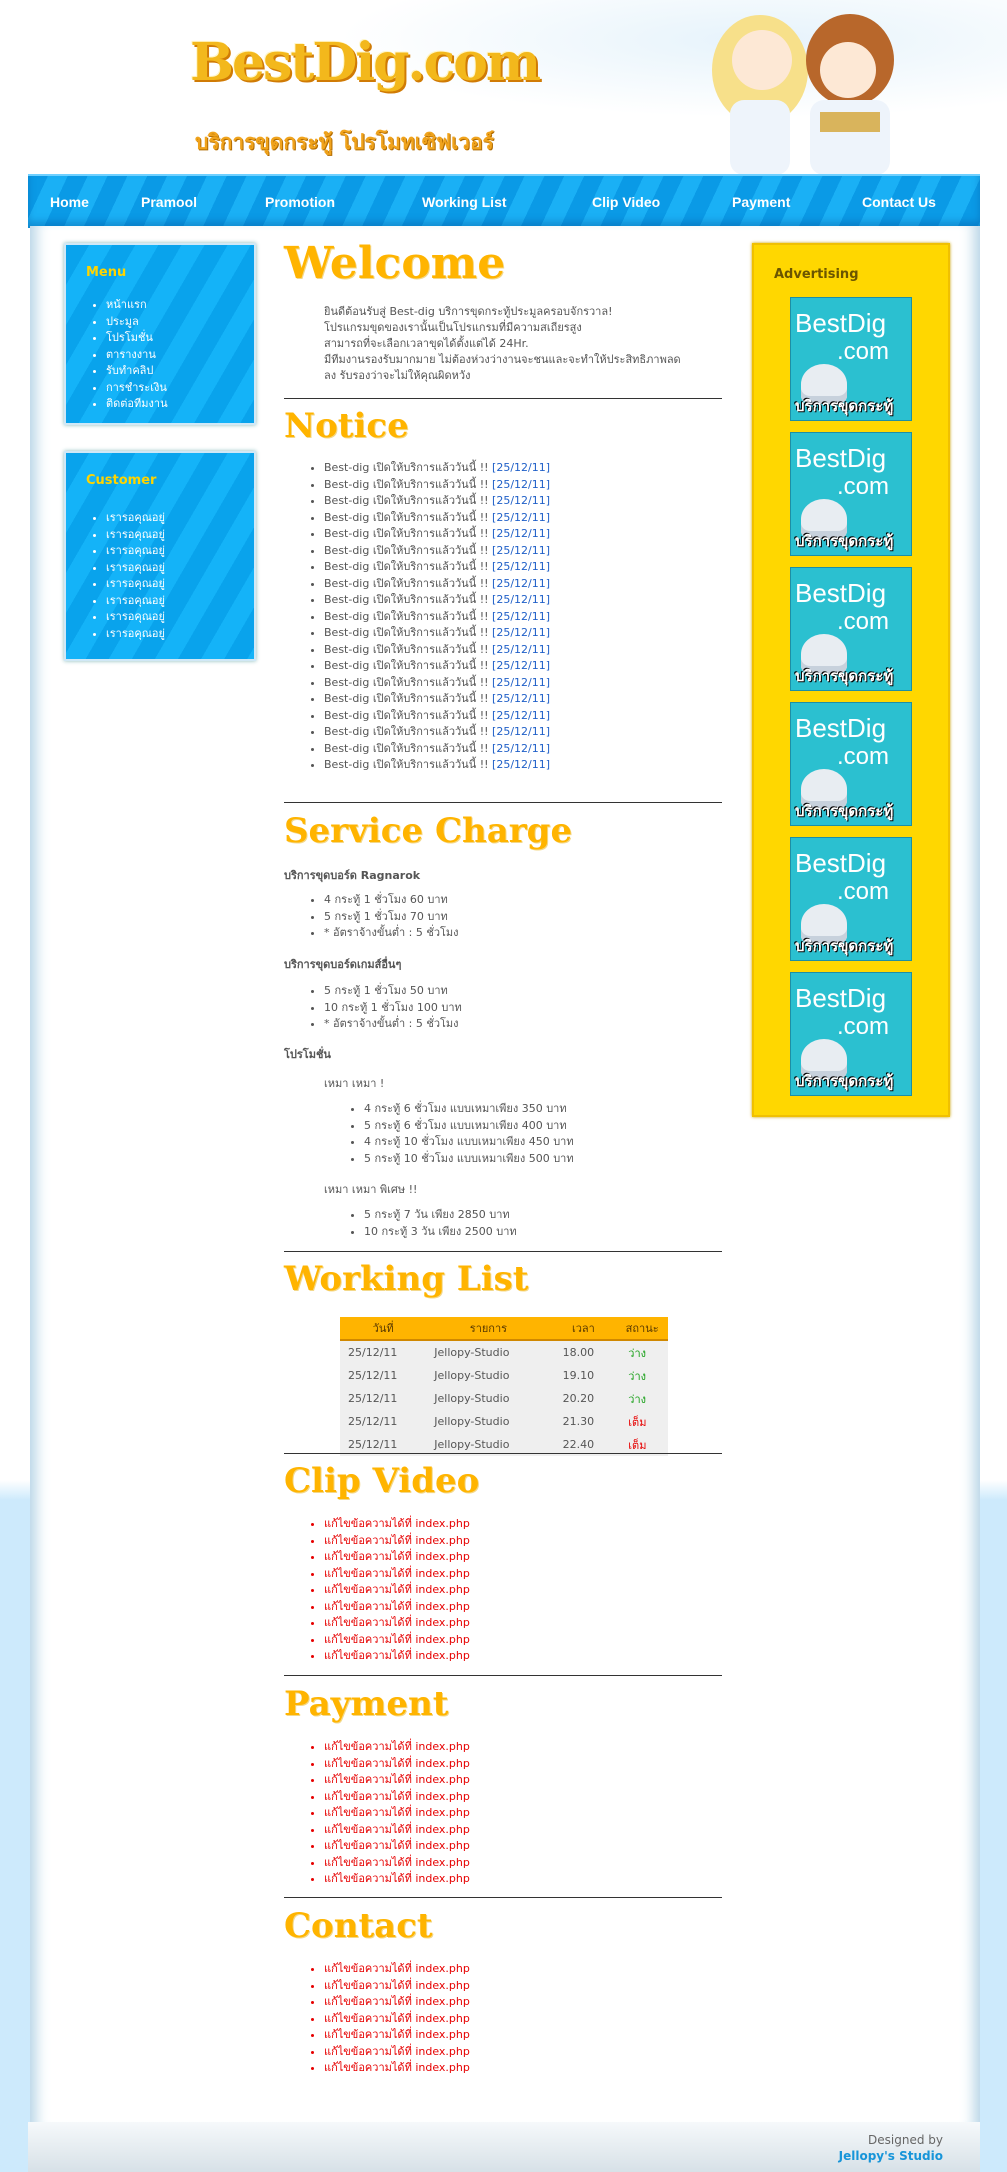 This screenshot has height=2172, width=1007. Describe the element at coordinates (137, 338) in the screenshot. I see `menu-item: โปรโมชั่น` at that location.